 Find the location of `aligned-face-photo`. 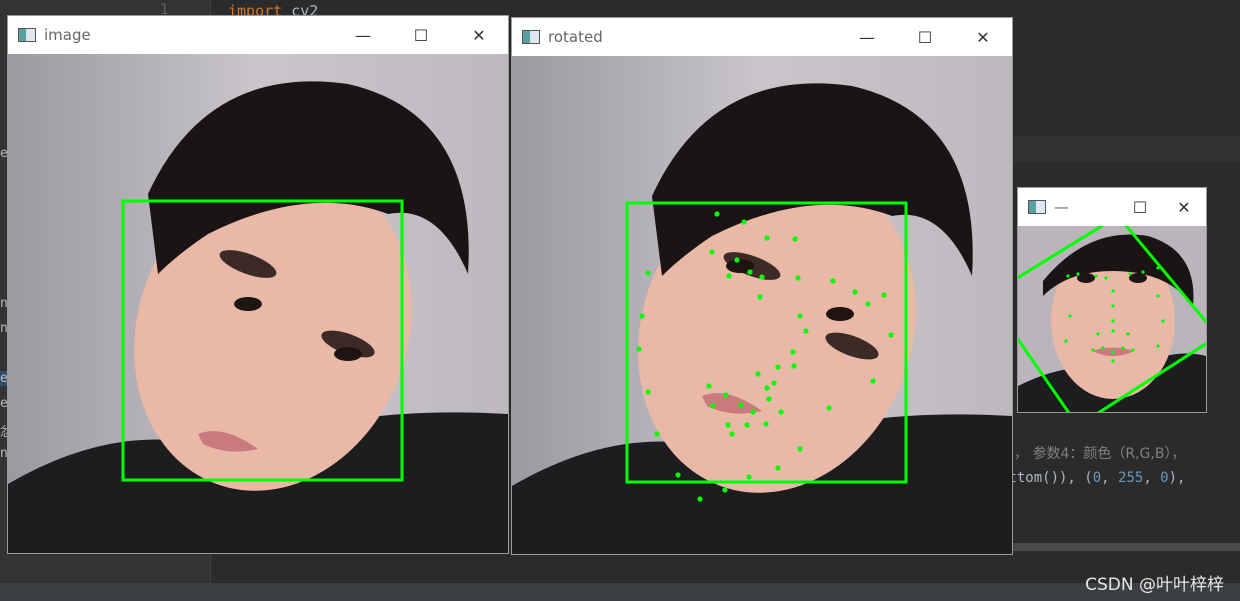

aligned-face-photo is located at coordinates (1112, 319).